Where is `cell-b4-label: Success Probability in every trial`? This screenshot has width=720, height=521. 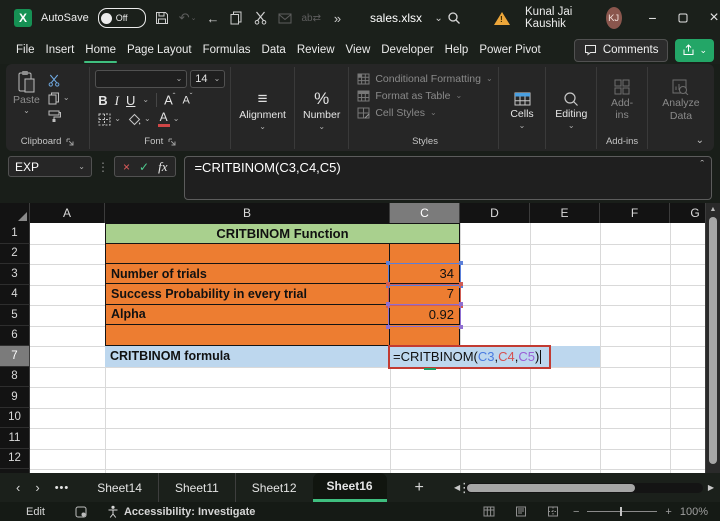
cell-b4-label: Success Probability in every trial is located at coordinates (248, 294).